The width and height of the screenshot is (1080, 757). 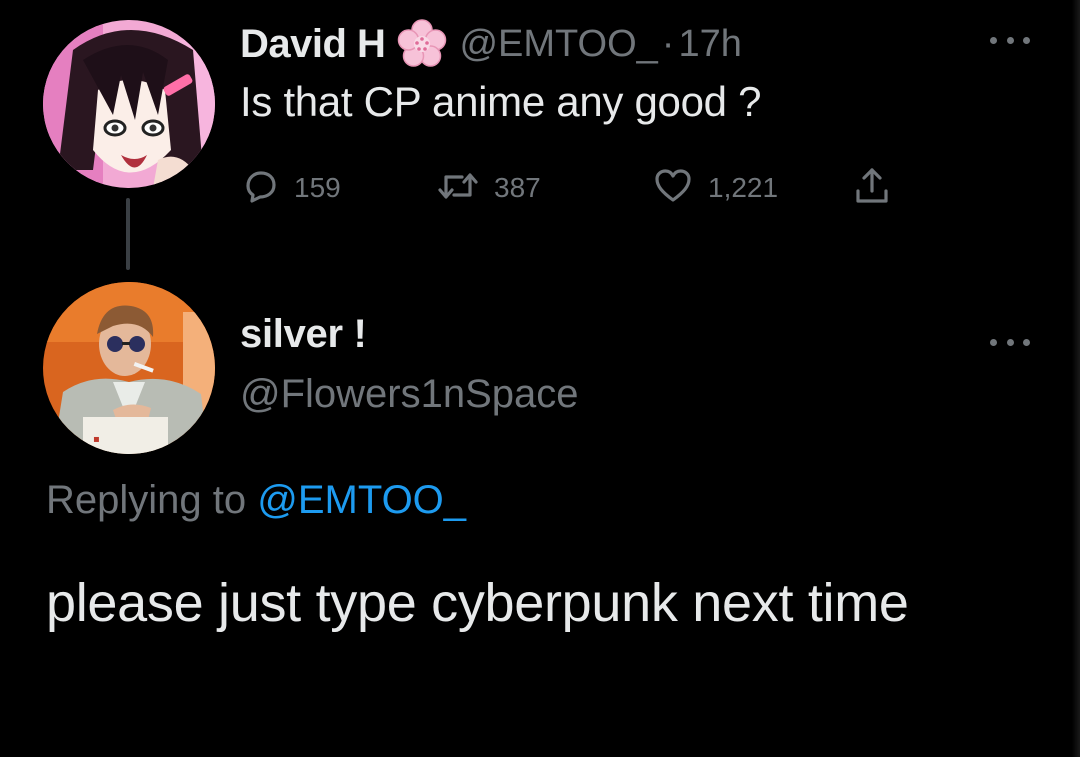 What do you see at coordinates (146, 500) in the screenshot?
I see `replying-to-label: Replying to` at bounding box center [146, 500].